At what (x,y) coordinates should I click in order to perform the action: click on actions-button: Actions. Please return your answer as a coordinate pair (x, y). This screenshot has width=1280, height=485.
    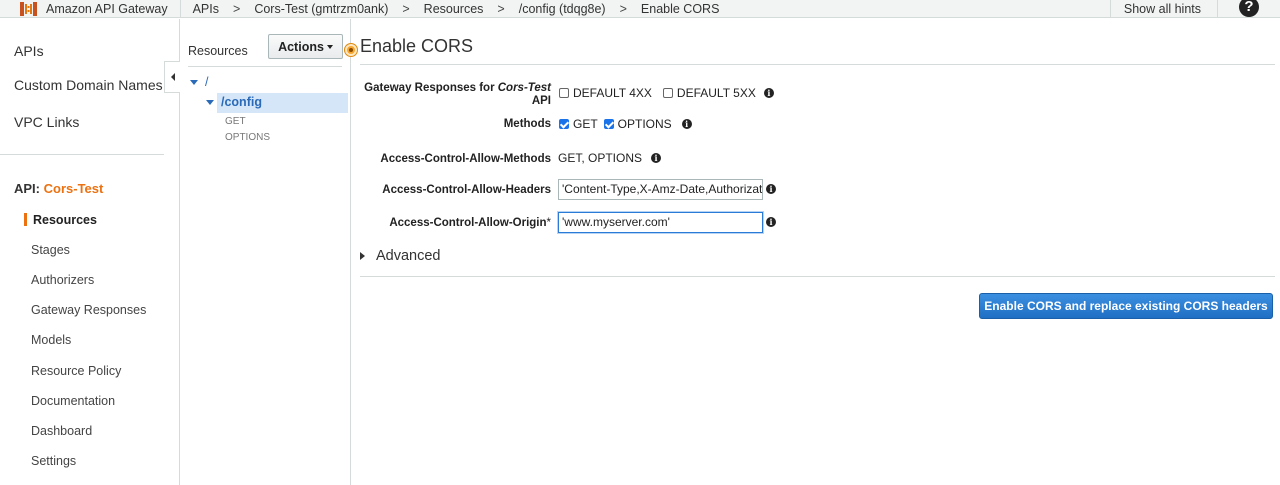
    Looking at the image, I should click on (305, 46).